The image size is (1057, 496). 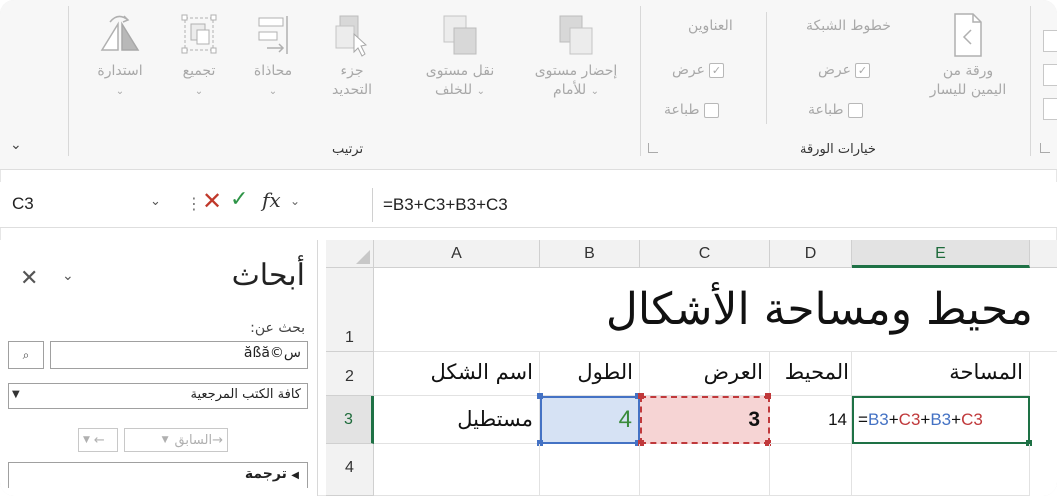 What do you see at coordinates (576, 56) in the screenshot?
I see `bring-forward-button: إحضار مستوى للأمام ⌄` at bounding box center [576, 56].